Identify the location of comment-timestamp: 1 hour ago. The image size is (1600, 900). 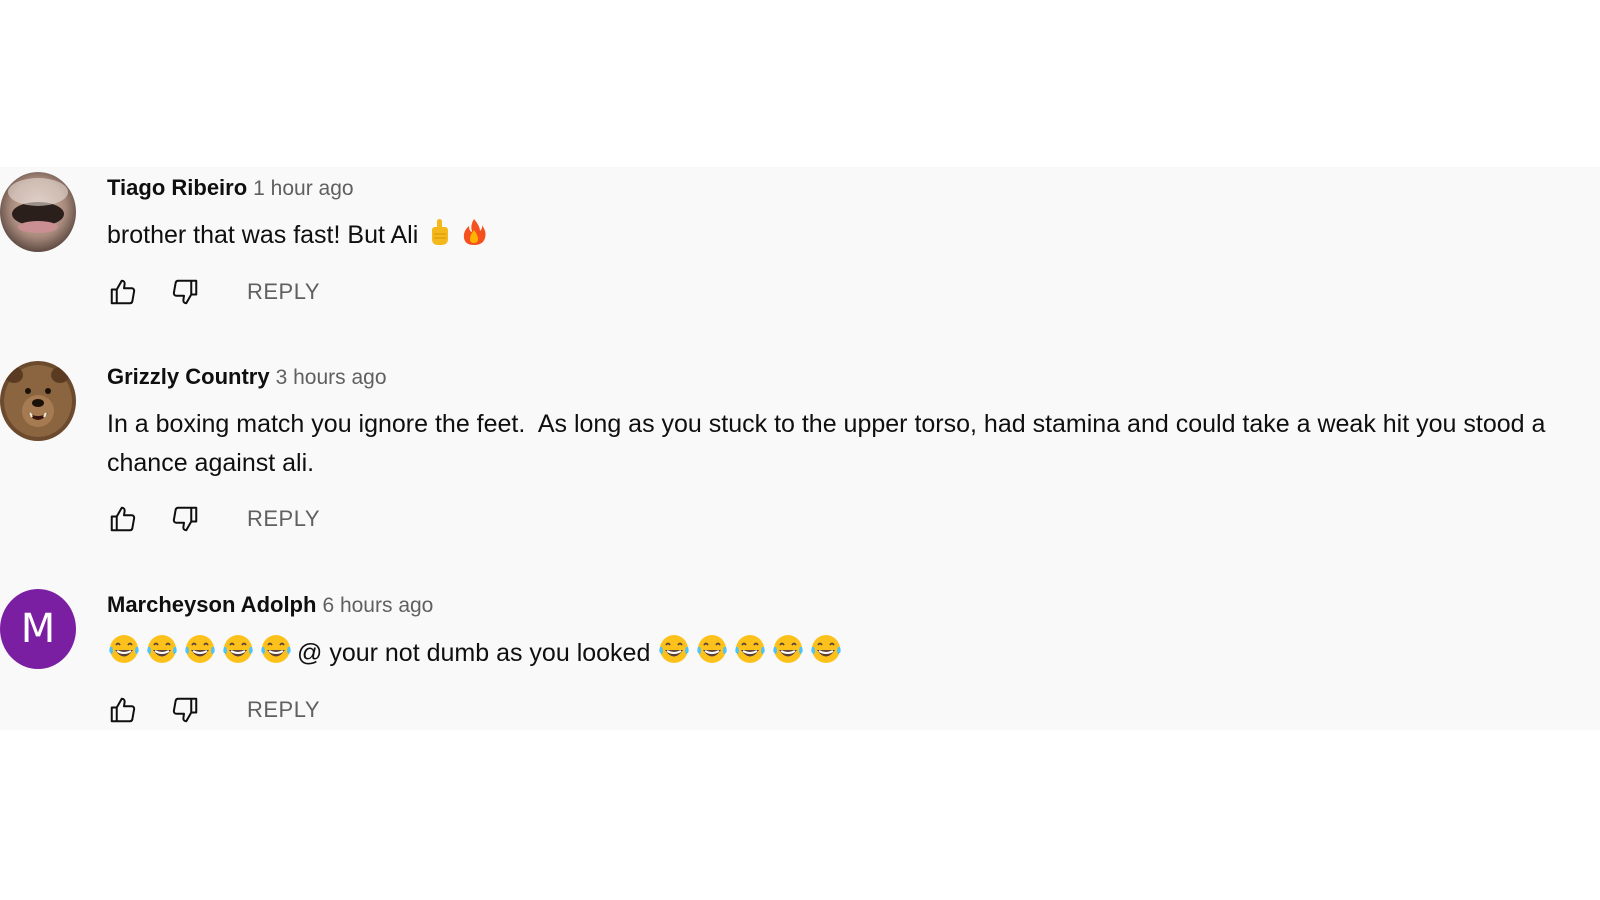
(303, 188).